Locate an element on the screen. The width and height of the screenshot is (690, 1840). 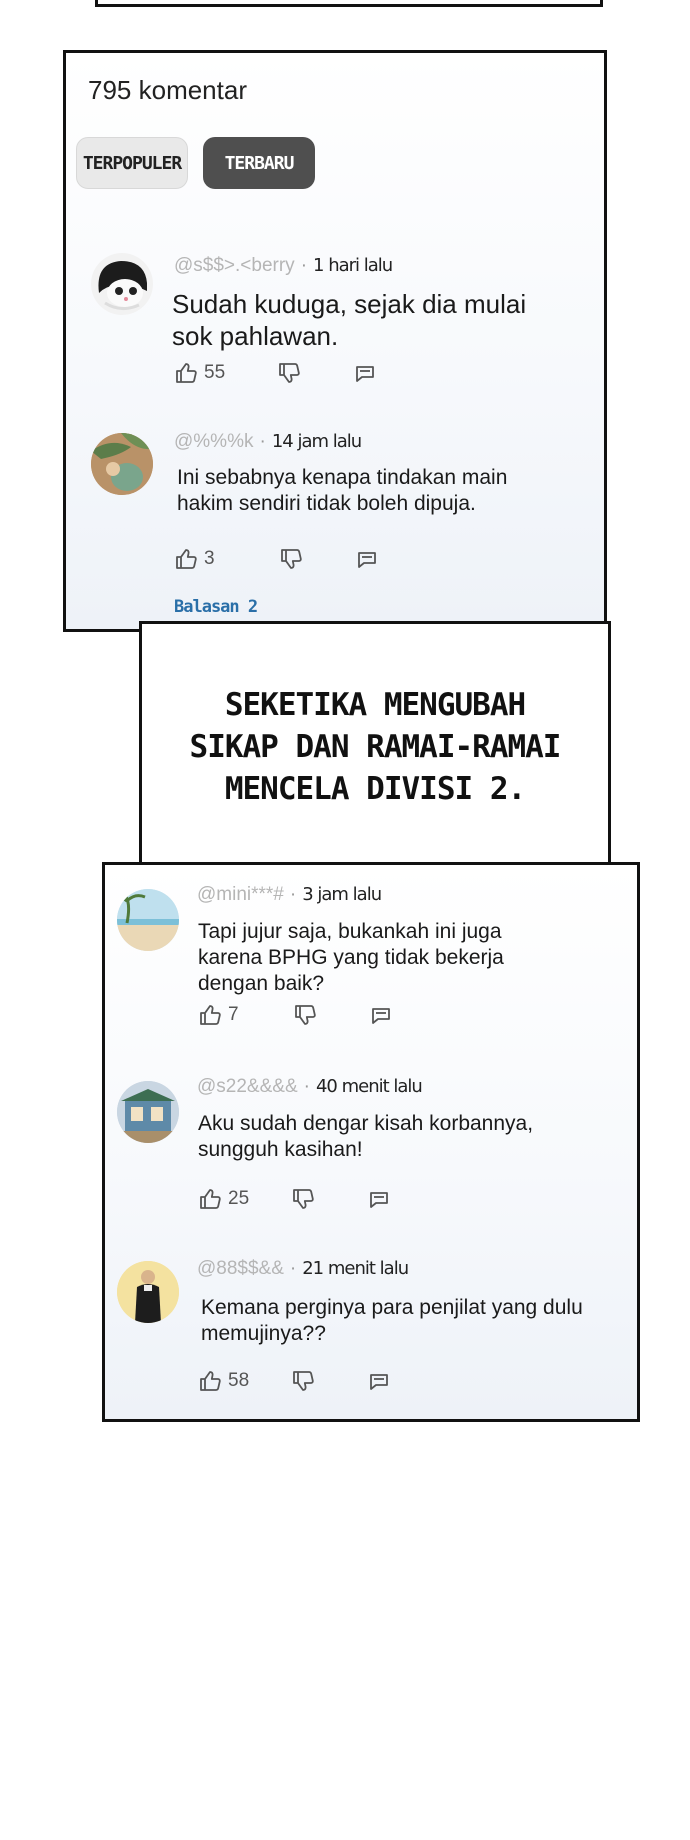
comment-actions: 25 is located at coordinates (294, 1199).